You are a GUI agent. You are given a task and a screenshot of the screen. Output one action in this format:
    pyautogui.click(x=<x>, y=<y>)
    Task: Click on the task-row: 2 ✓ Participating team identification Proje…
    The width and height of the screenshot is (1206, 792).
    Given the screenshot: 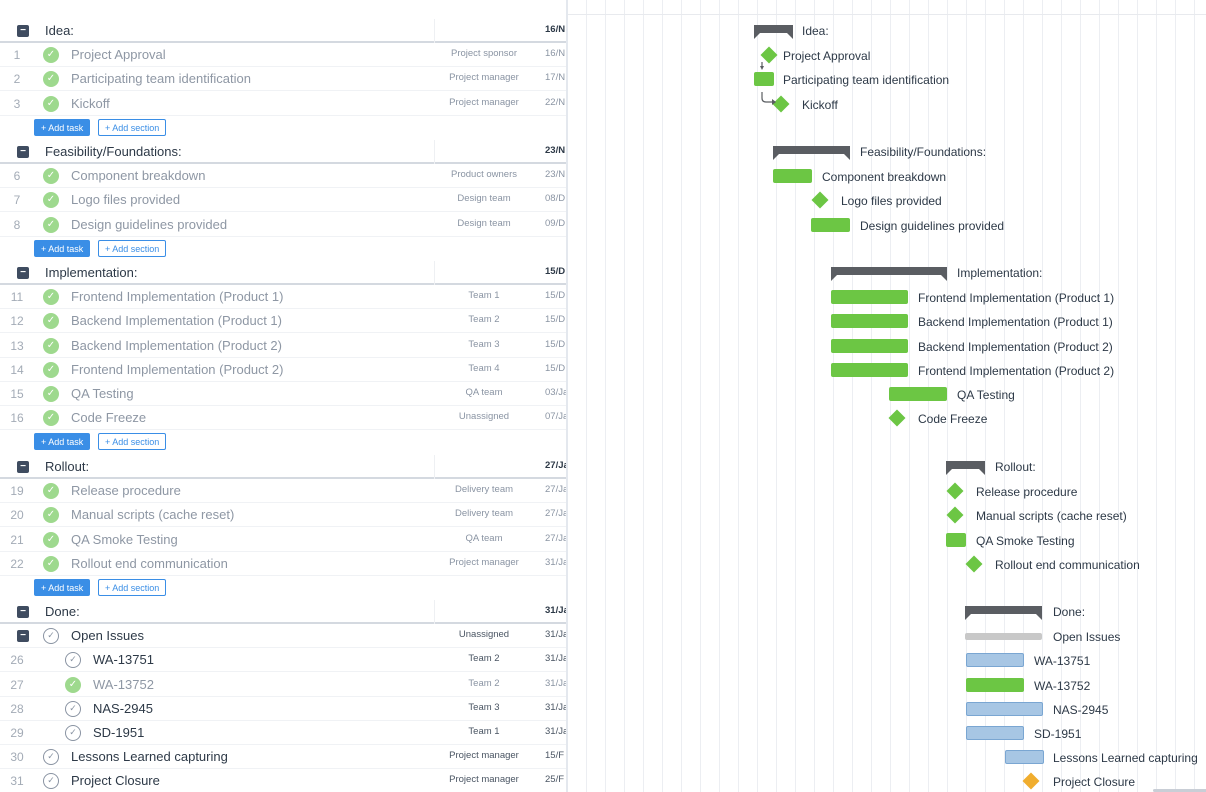 What is the action you would take?
    pyautogui.click(x=283, y=79)
    